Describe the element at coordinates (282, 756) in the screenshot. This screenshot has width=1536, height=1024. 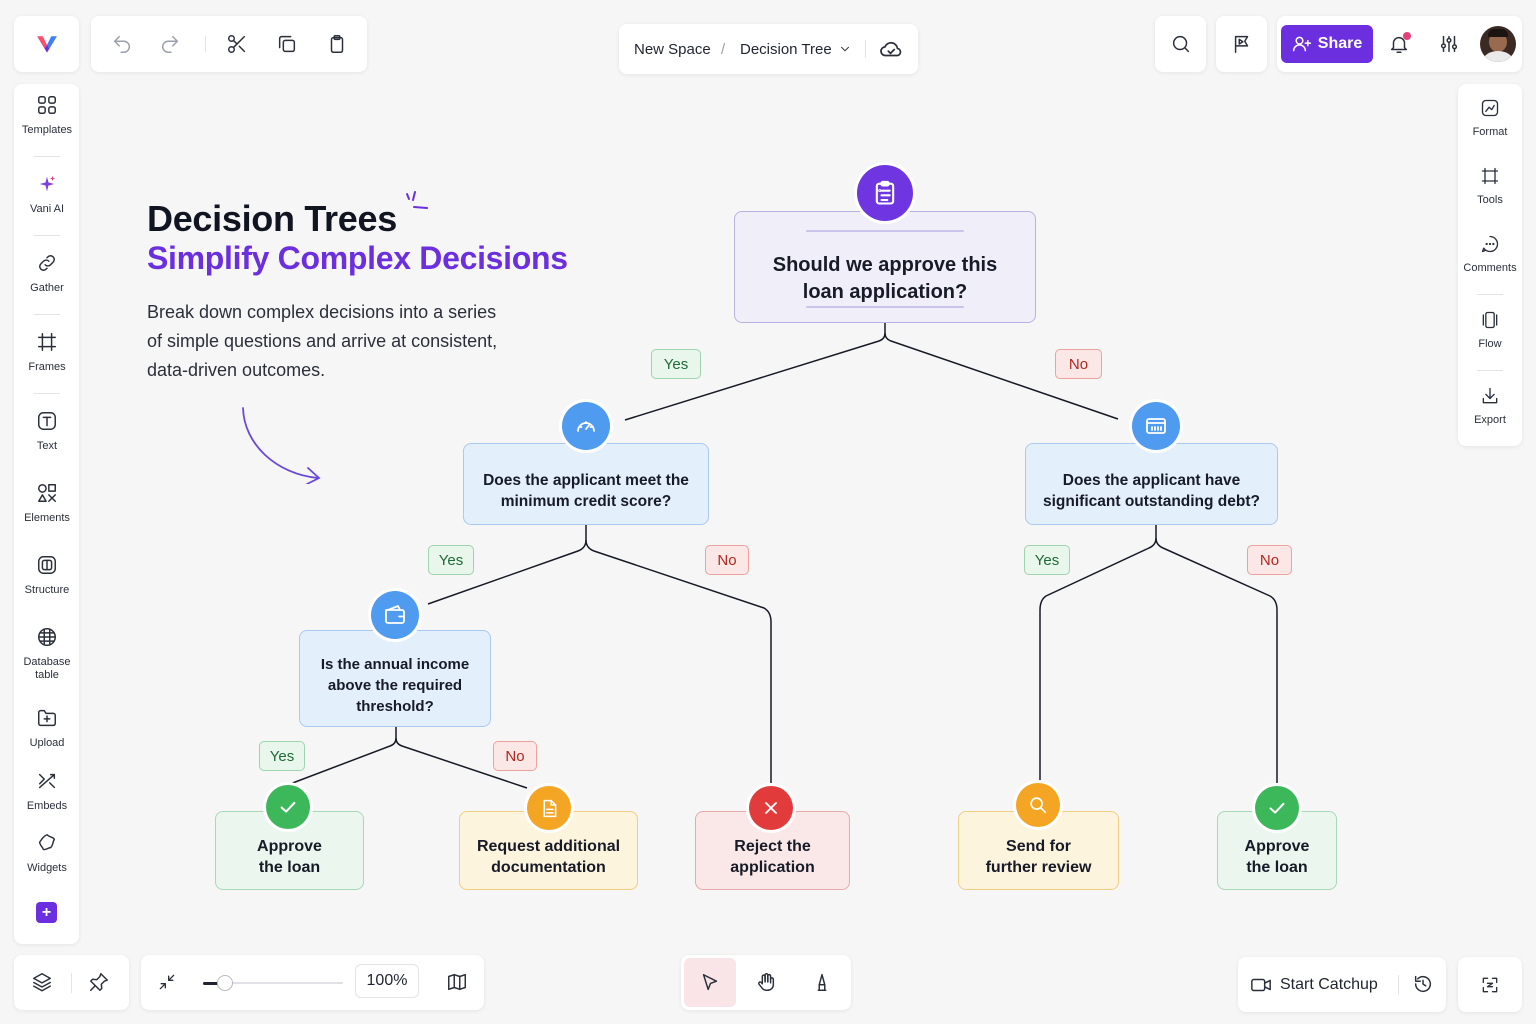
I see `tag-yes-income: Yes` at that location.